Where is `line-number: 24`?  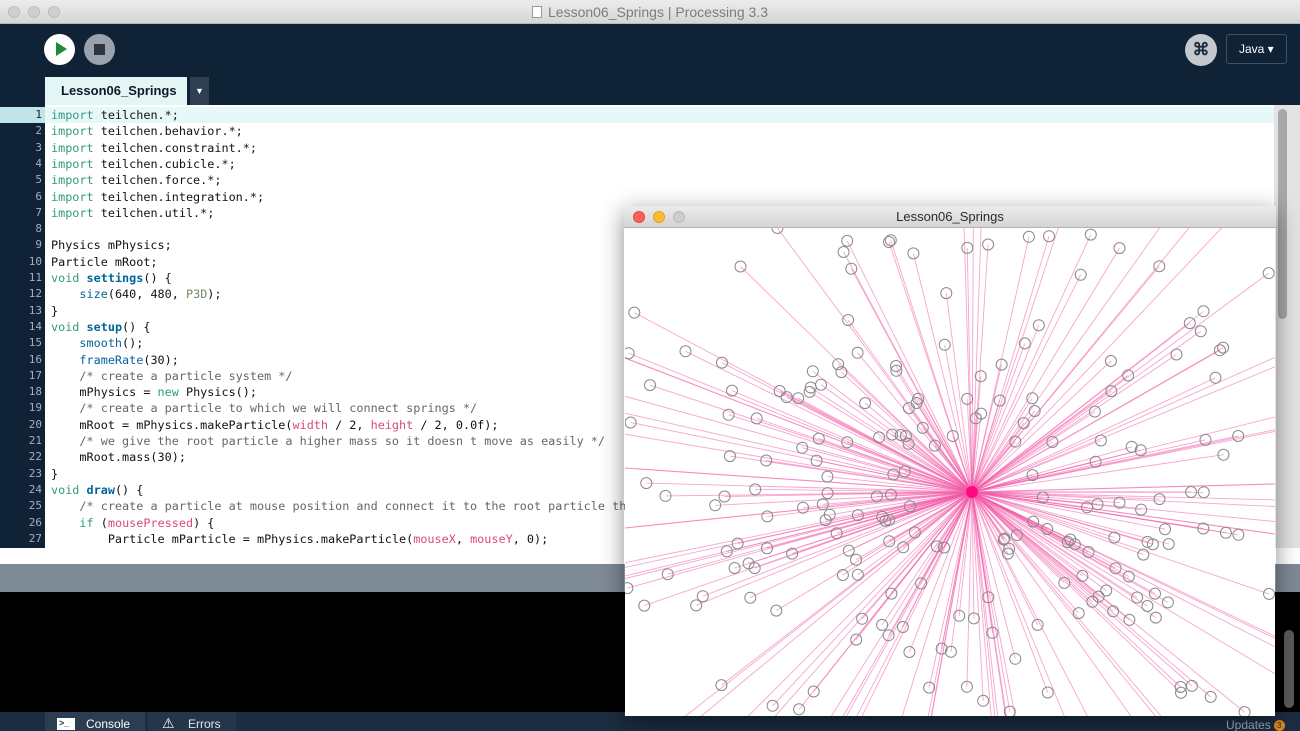 line-number: 24 is located at coordinates (35, 489).